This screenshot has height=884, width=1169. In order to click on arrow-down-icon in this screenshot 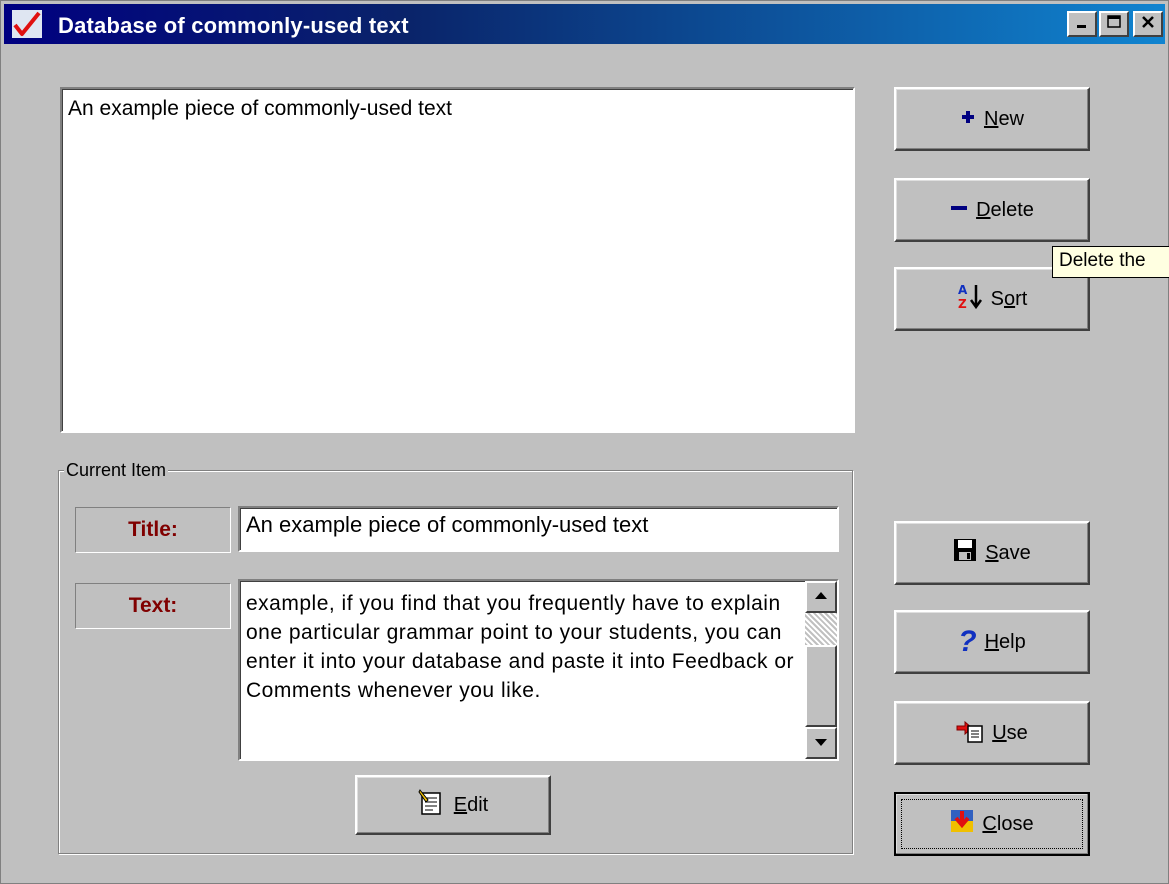, I will do `click(821, 743)`.